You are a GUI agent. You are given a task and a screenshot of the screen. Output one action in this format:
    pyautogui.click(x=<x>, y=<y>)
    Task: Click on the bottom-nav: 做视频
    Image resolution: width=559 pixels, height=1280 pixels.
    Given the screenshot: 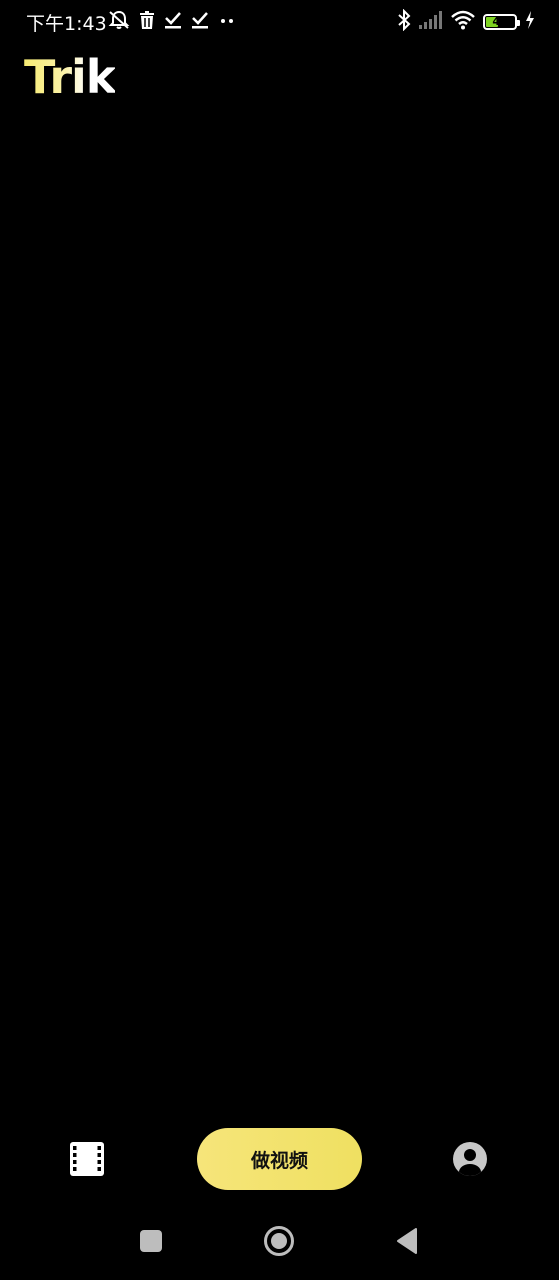 What is the action you would take?
    pyautogui.click(x=279, y=1159)
    